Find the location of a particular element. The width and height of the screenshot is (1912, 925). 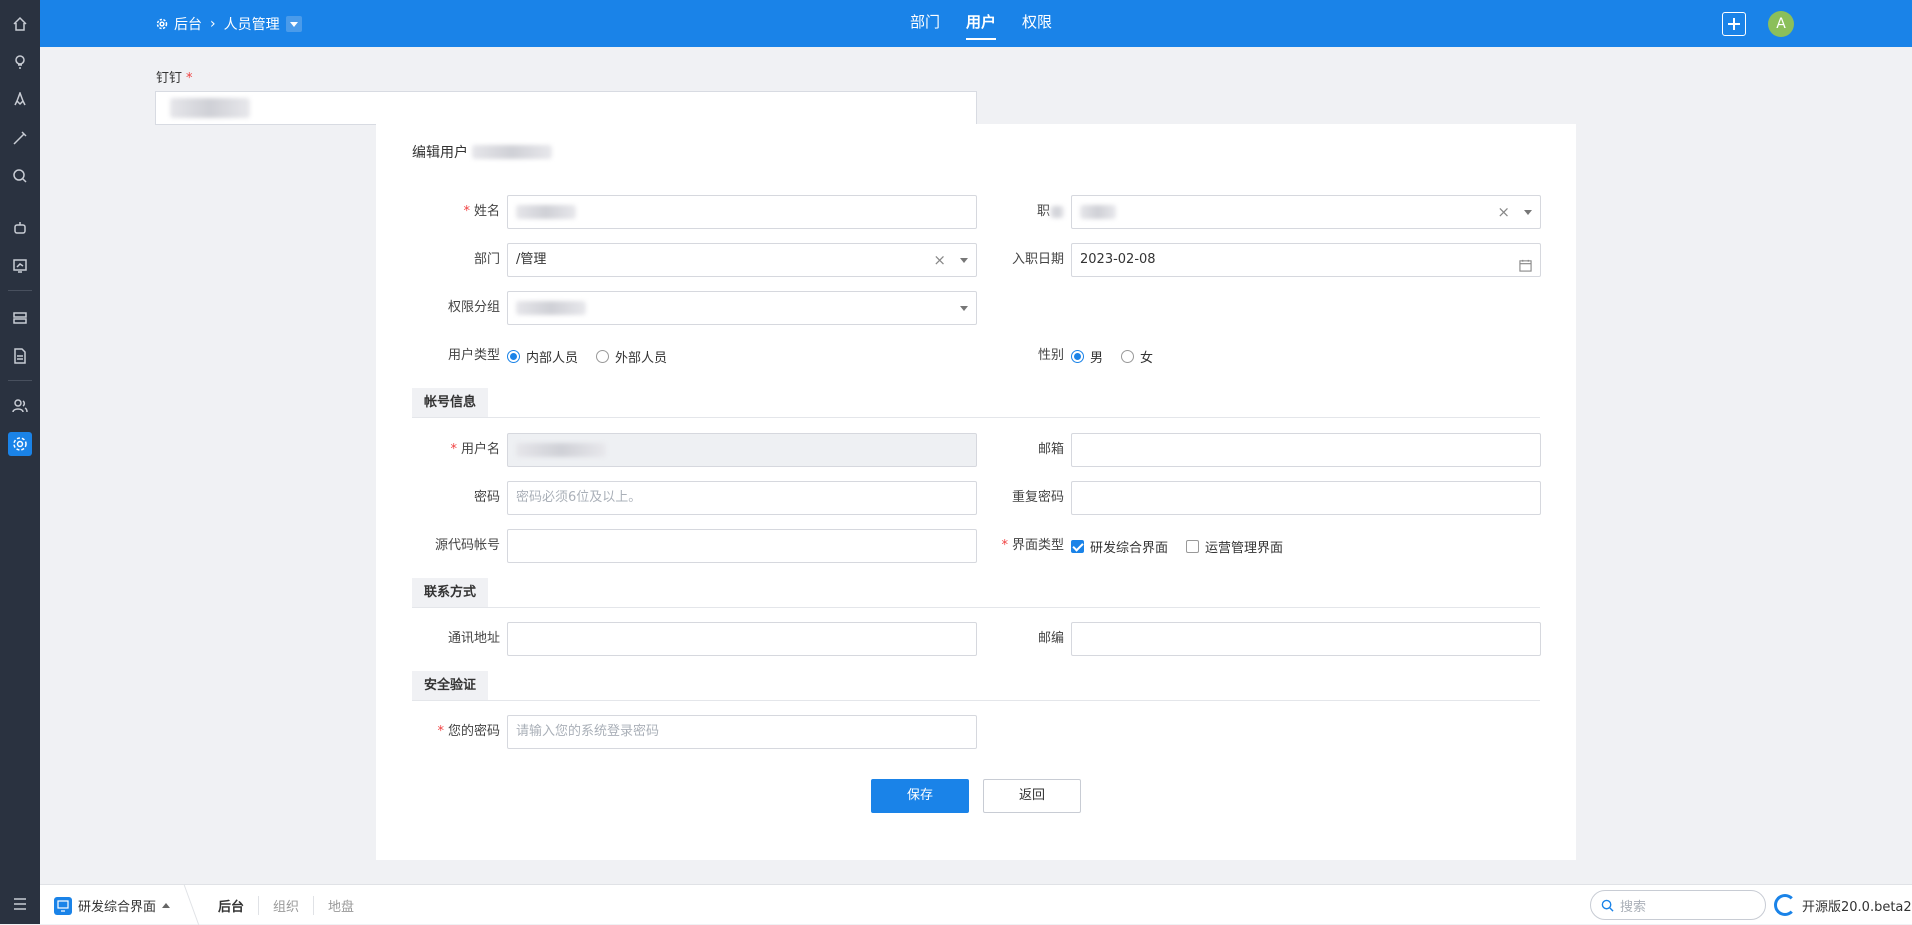

search-input: 搜索 is located at coordinates (1678, 905).